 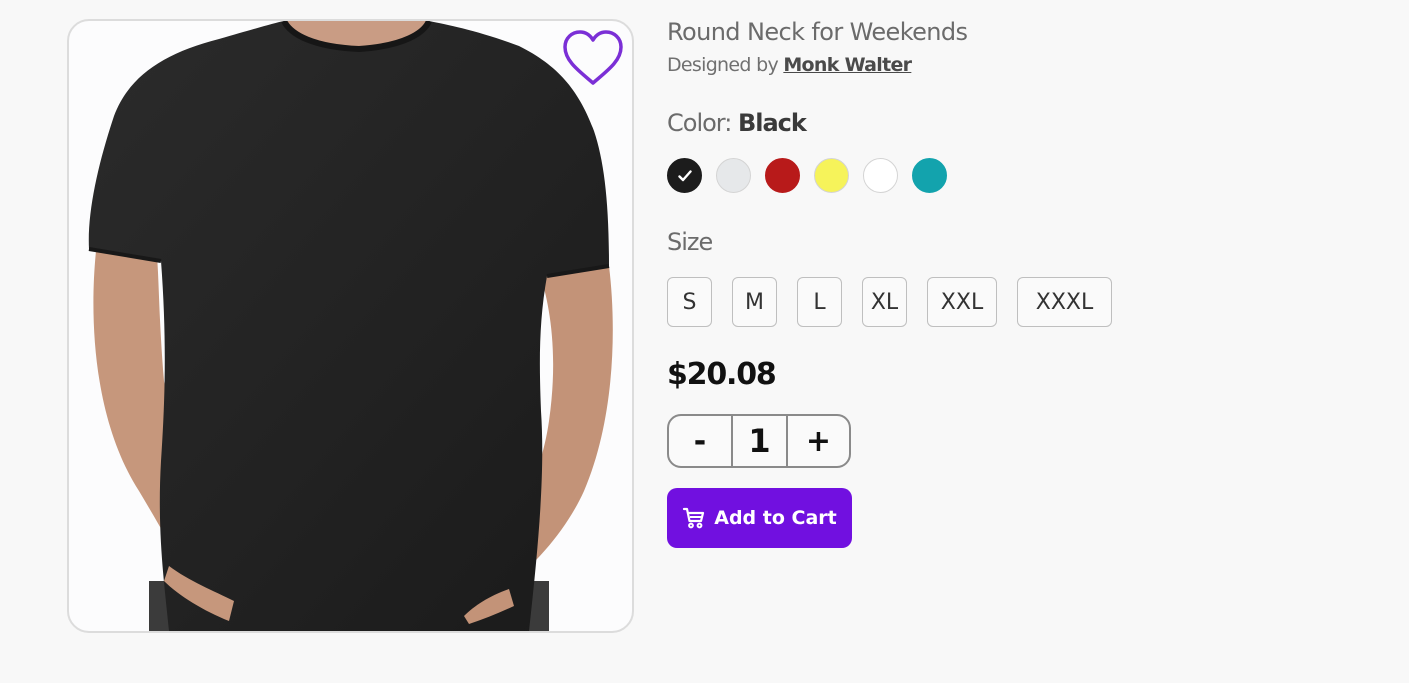 I want to click on quantity-decrease-button: -, so click(x=701, y=441).